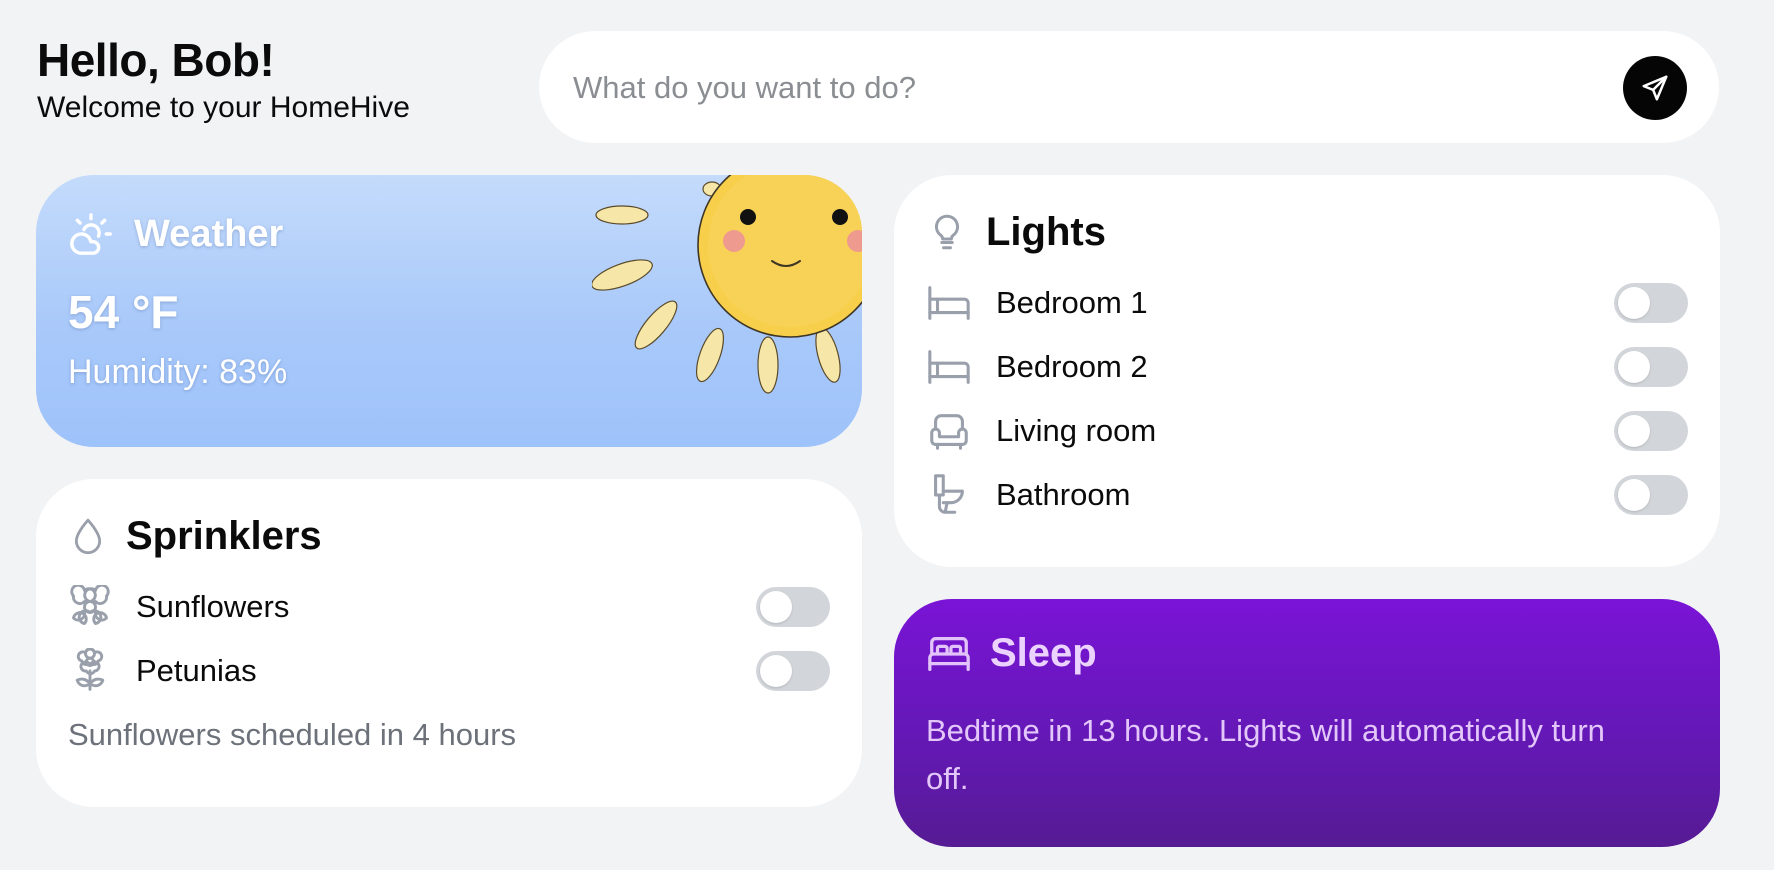 This screenshot has width=1774, height=870. Describe the element at coordinates (224, 535) in the screenshot. I see `sprinklers-title: Sprinklers` at that location.